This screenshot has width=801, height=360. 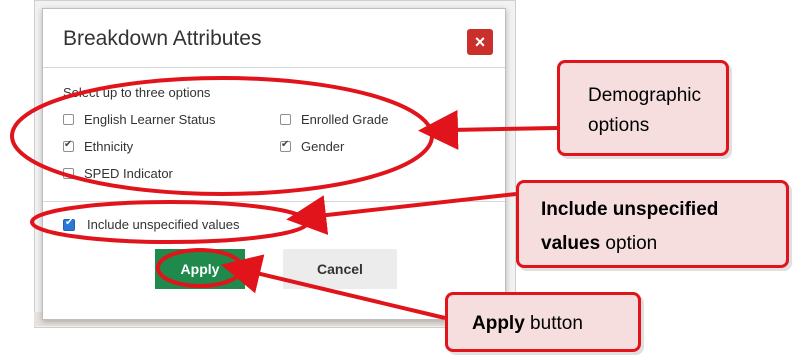 What do you see at coordinates (630, 209) in the screenshot?
I see `callout-bold-text: Include unspecified` at bounding box center [630, 209].